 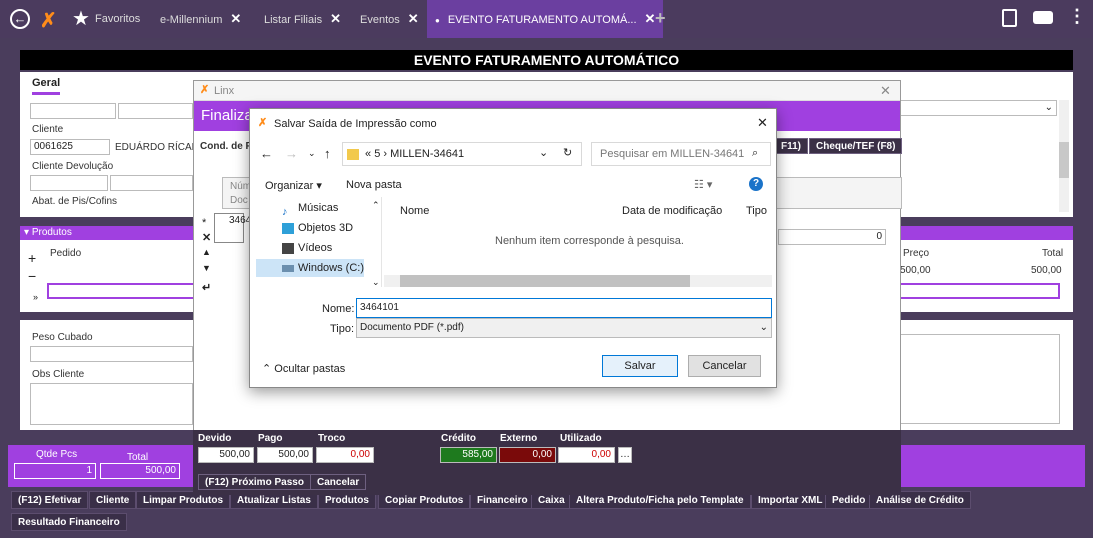 What do you see at coordinates (415, 154) in the screenshot?
I see `address-path: « 5 › MILLEN-34641` at bounding box center [415, 154].